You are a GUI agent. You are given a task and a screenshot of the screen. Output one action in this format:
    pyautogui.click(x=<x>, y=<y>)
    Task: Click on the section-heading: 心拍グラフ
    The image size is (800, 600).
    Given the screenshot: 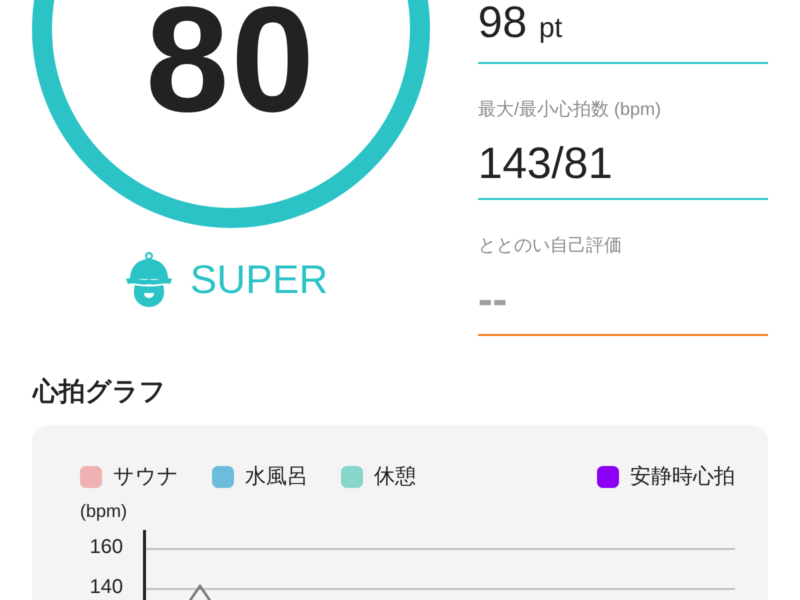 What is the action you would take?
    pyautogui.click(x=99, y=391)
    